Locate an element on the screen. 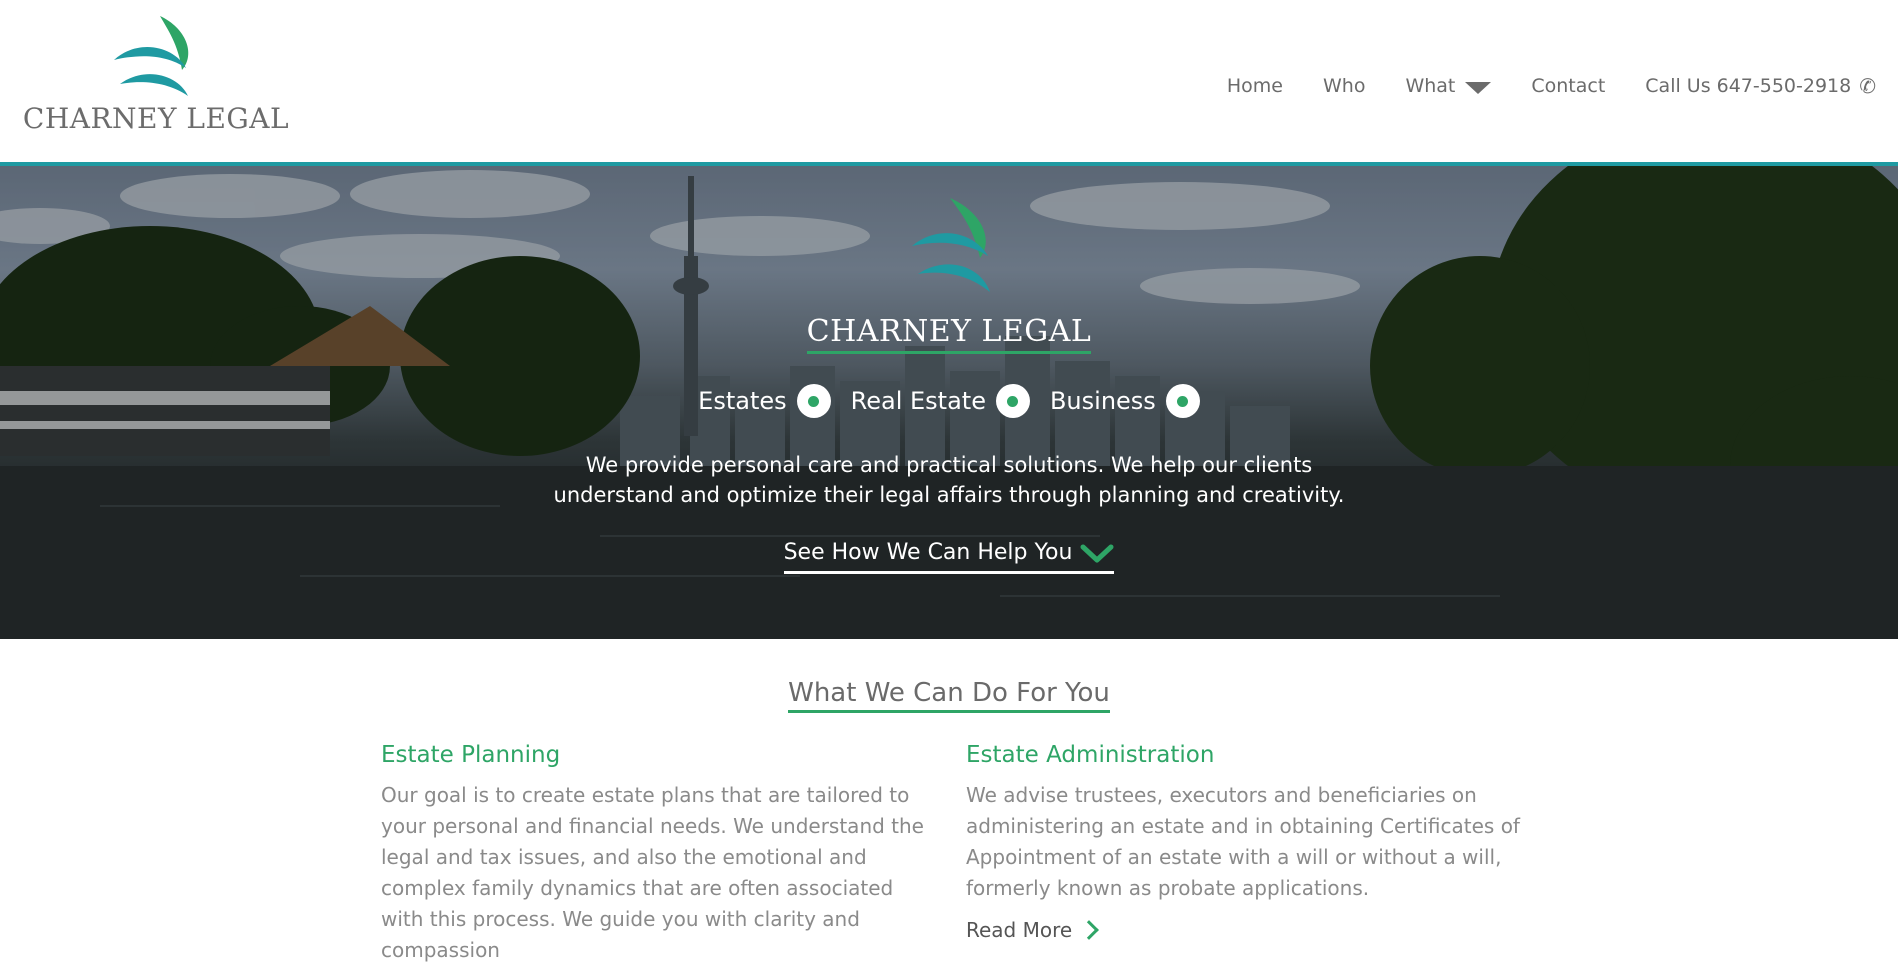 The image size is (1898, 966). cta-wrap: See How We Can Help You is located at coordinates (949, 557).